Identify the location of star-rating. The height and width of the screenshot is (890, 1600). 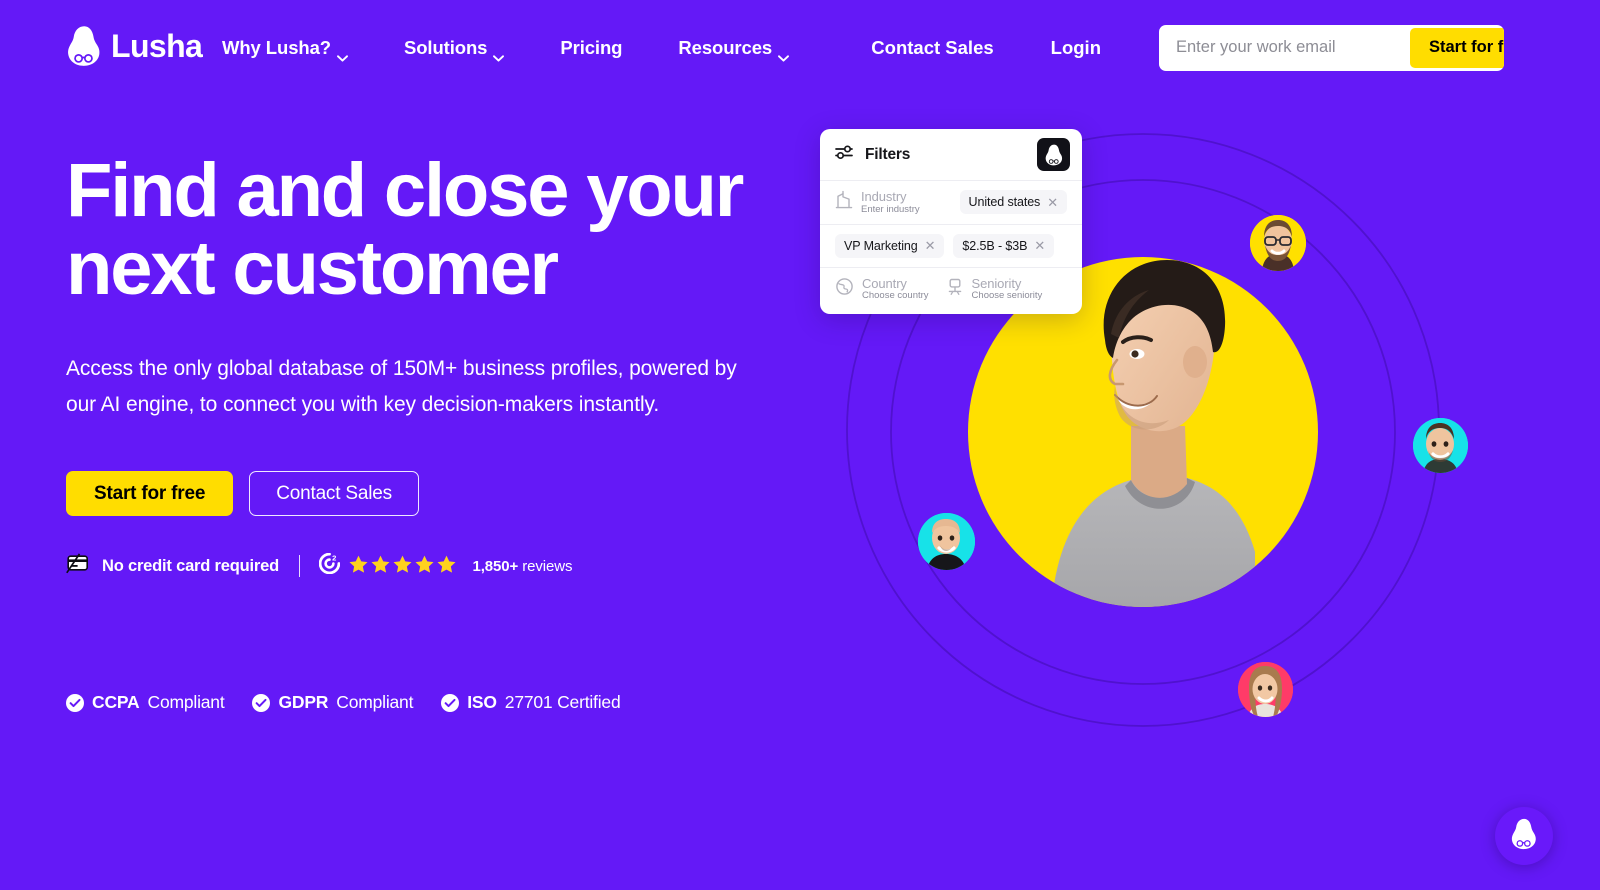
(402, 566).